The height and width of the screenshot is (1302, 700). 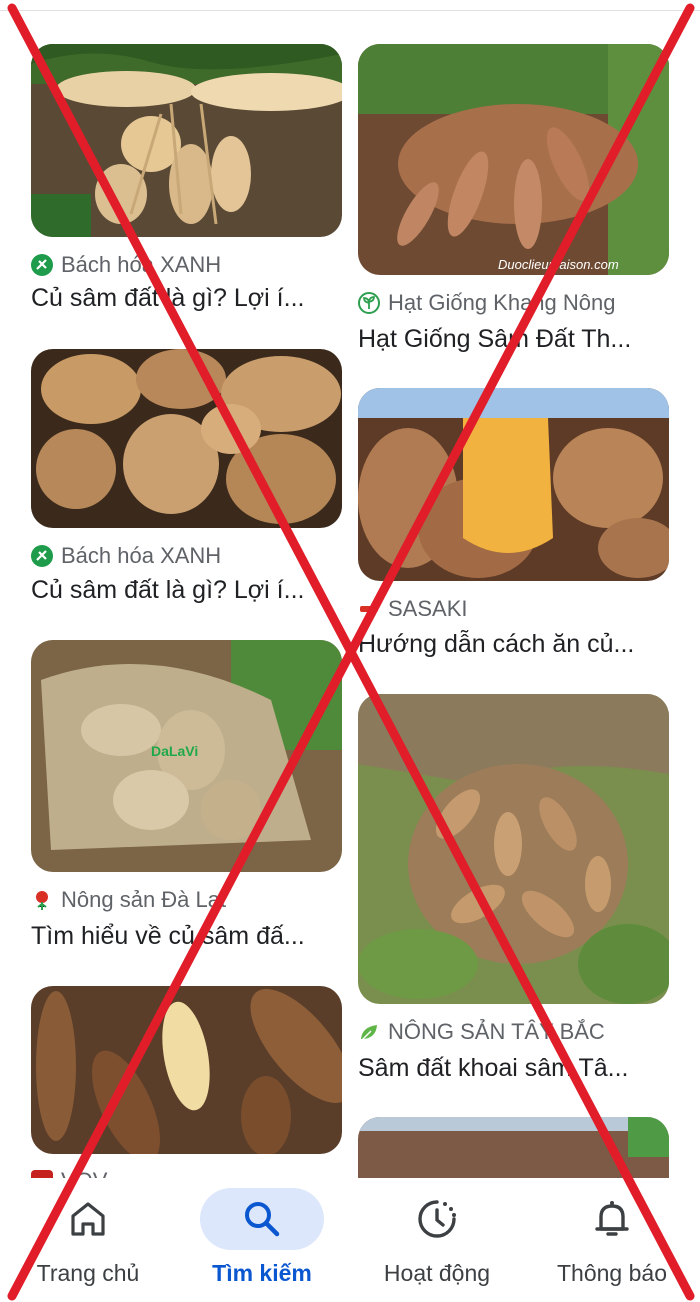 What do you see at coordinates (513, 159) in the screenshot?
I see `result-image-2: Duoclieumaison.com` at bounding box center [513, 159].